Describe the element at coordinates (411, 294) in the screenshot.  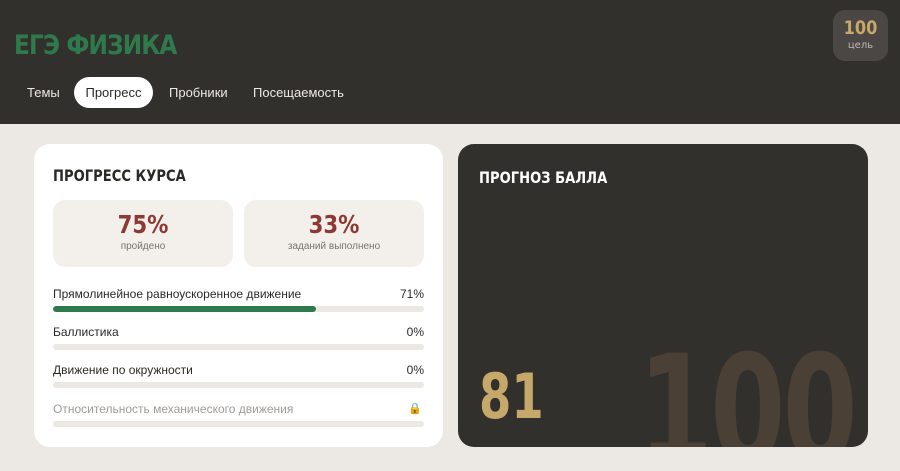
I see `topic-percent: 71%` at that location.